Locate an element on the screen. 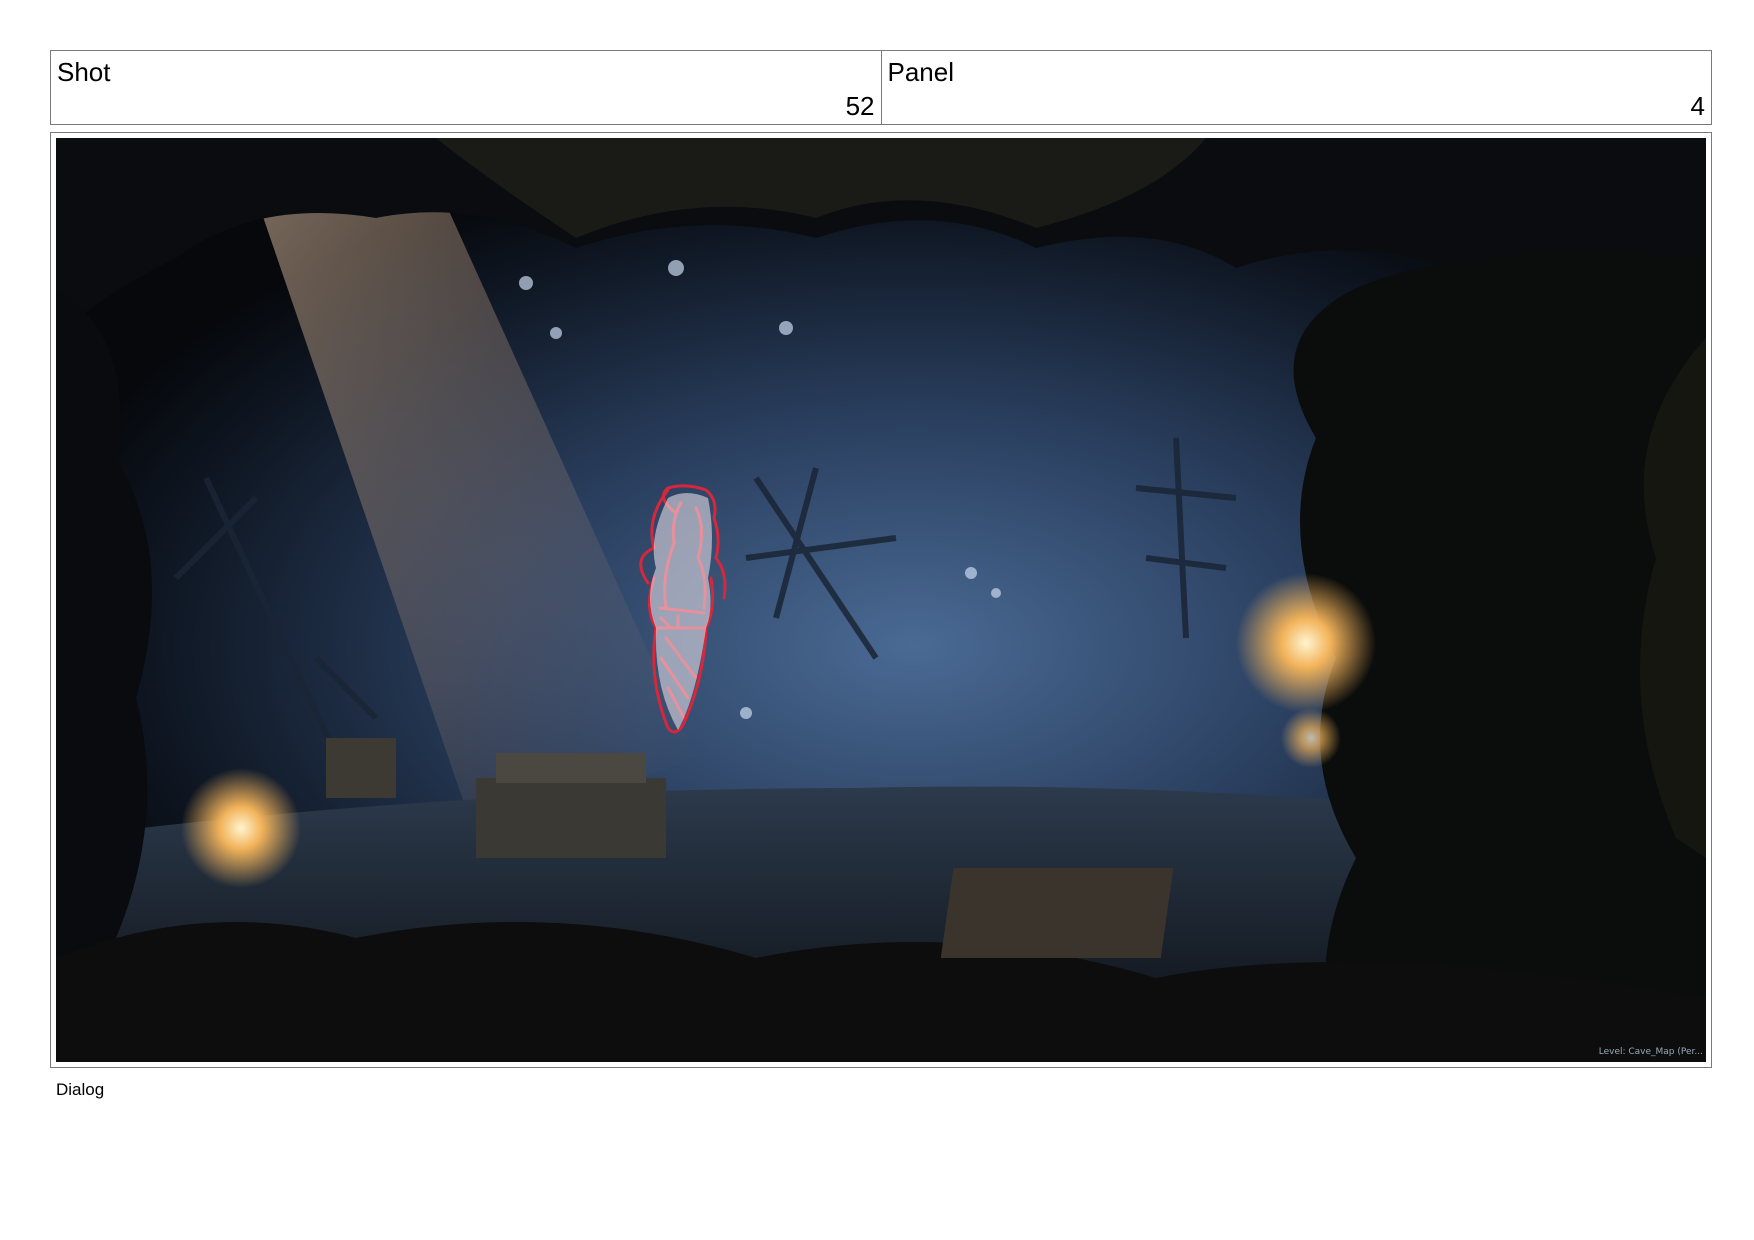 This screenshot has width=1754, height=1240. shot-number: 52 is located at coordinates (860, 106).